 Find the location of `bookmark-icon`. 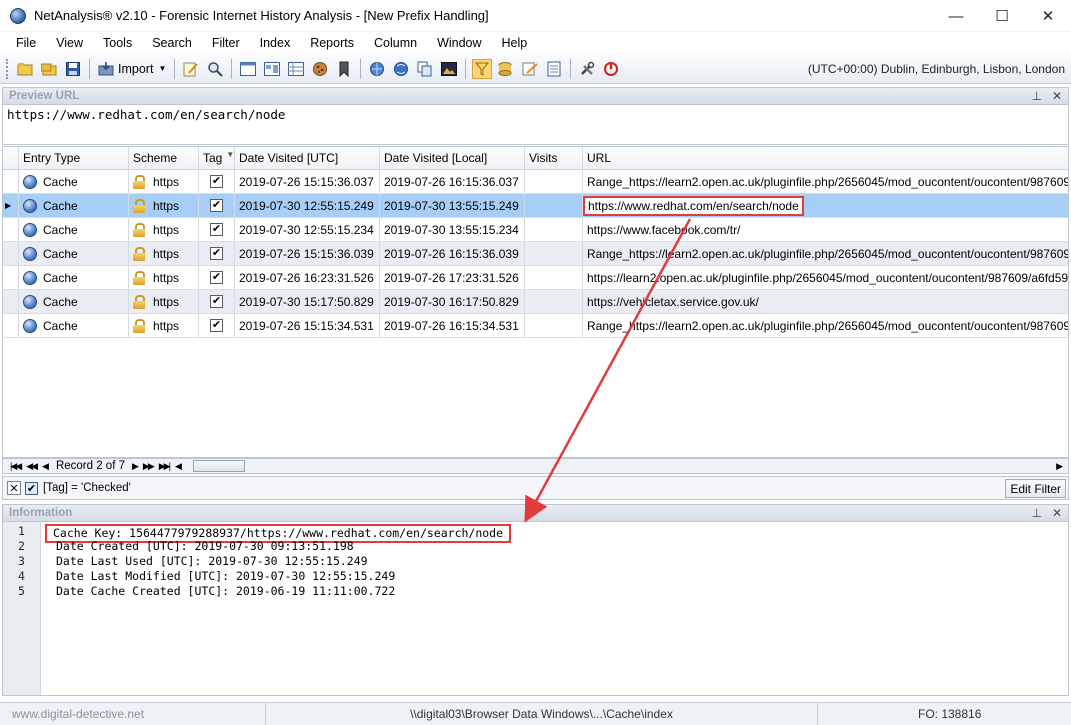

bookmark-icon is located at coordinates (344, 69).